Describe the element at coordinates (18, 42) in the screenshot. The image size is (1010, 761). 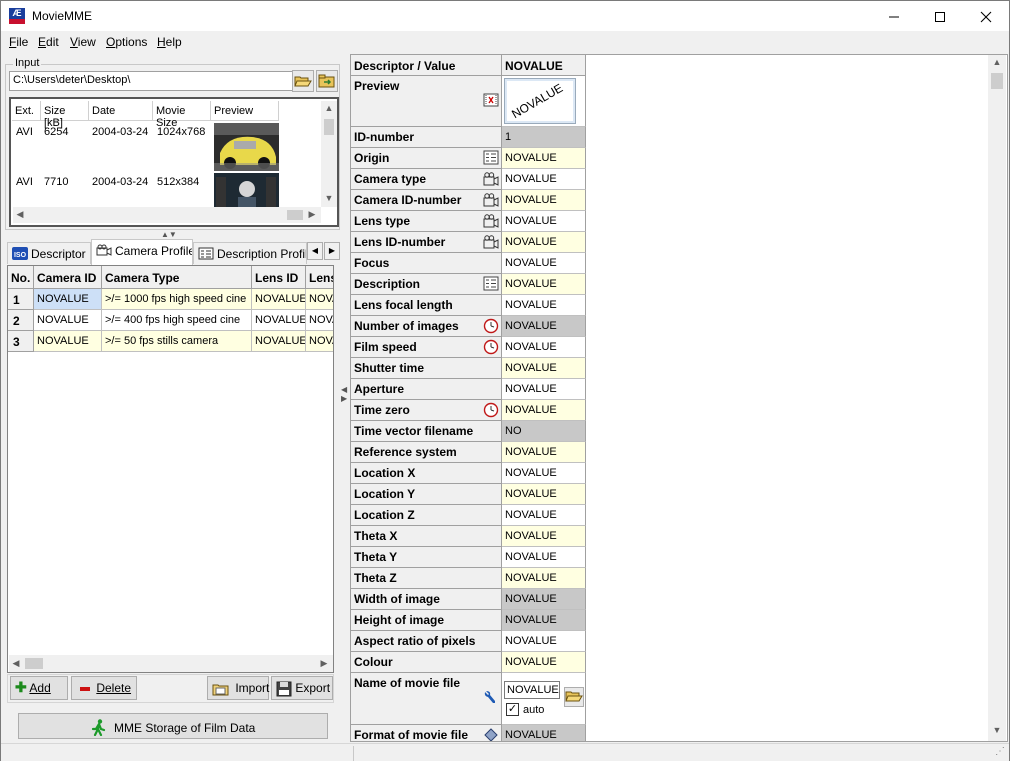
I see `menu-file: File` at that location.